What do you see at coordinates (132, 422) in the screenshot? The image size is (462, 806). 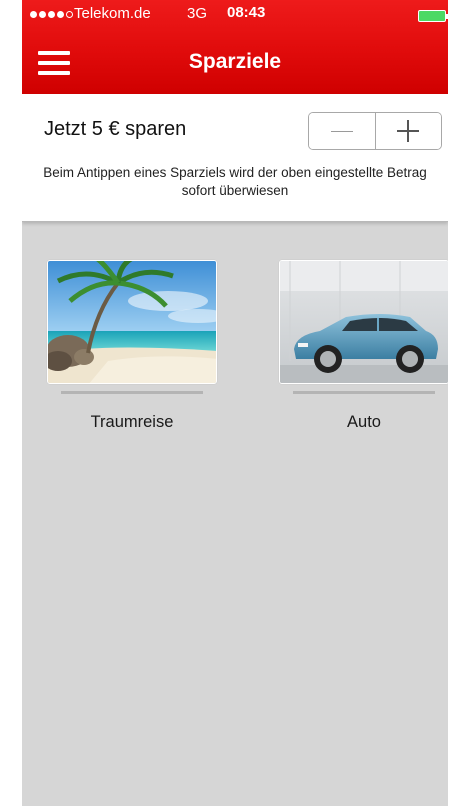 I see `goal-label: Traumreise` at bounding box center [132, 422].